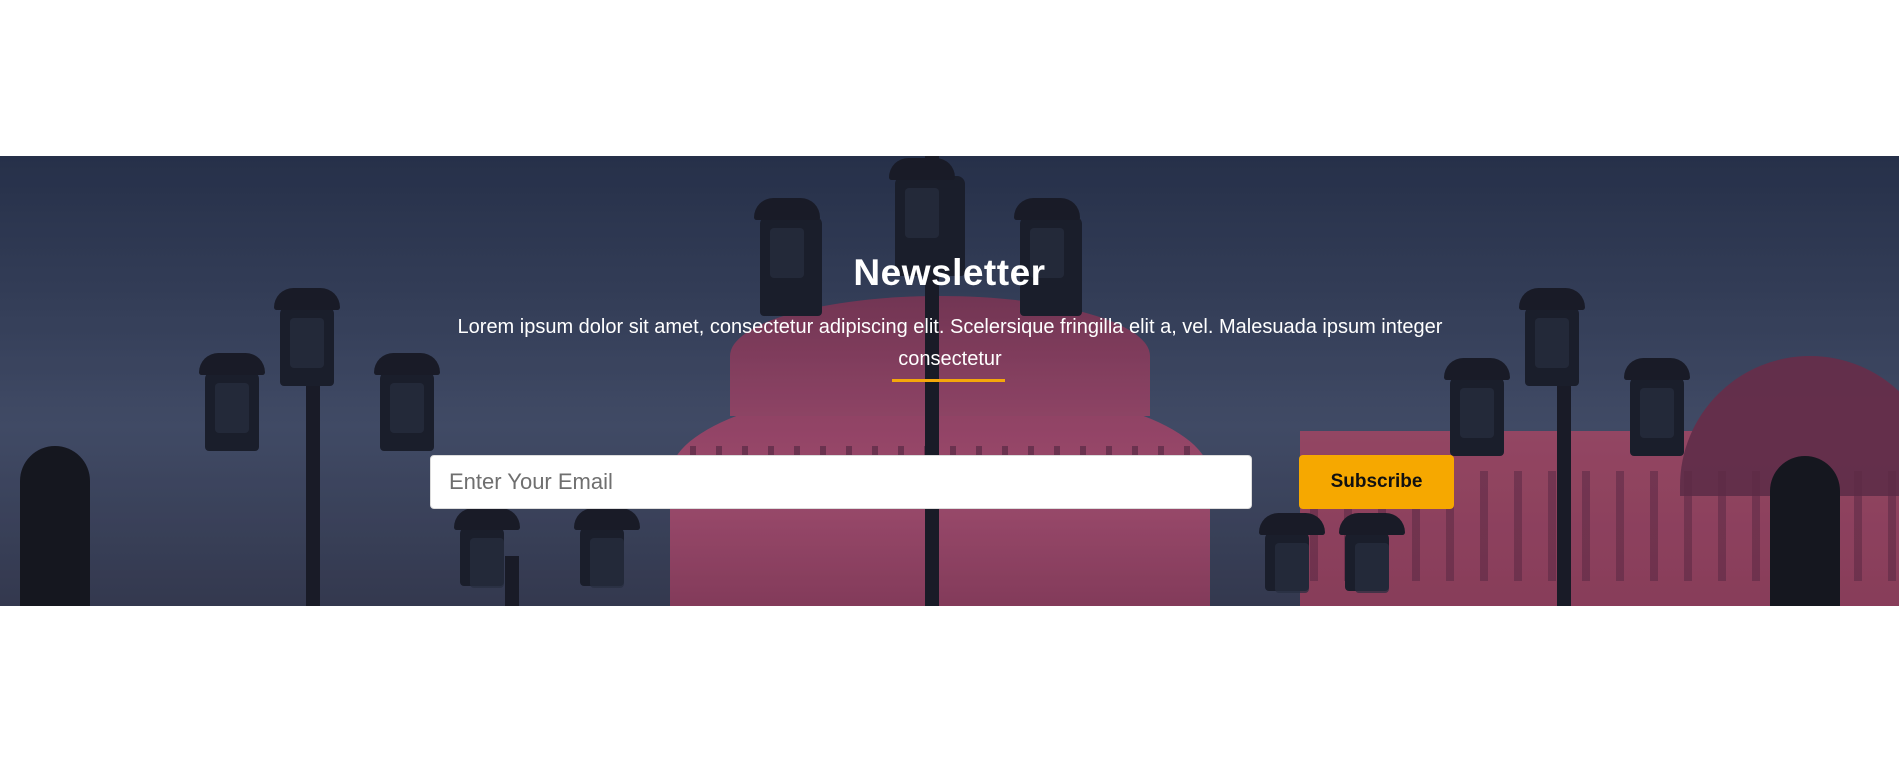 The image size is (1899, 765). What do you see at coordinates (949, 272) in the screenshot?
I see `newsletter-title: Newsletter` at bounding box center [949, 272].